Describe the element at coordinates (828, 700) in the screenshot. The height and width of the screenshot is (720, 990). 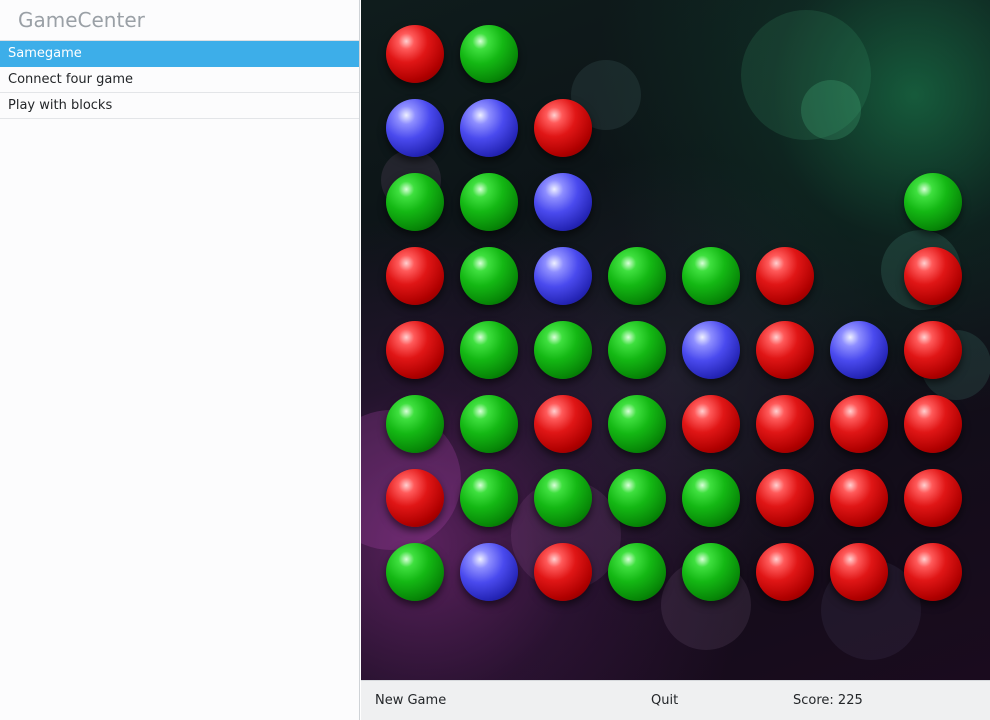
I see `score-label: Score: 225` at that location.